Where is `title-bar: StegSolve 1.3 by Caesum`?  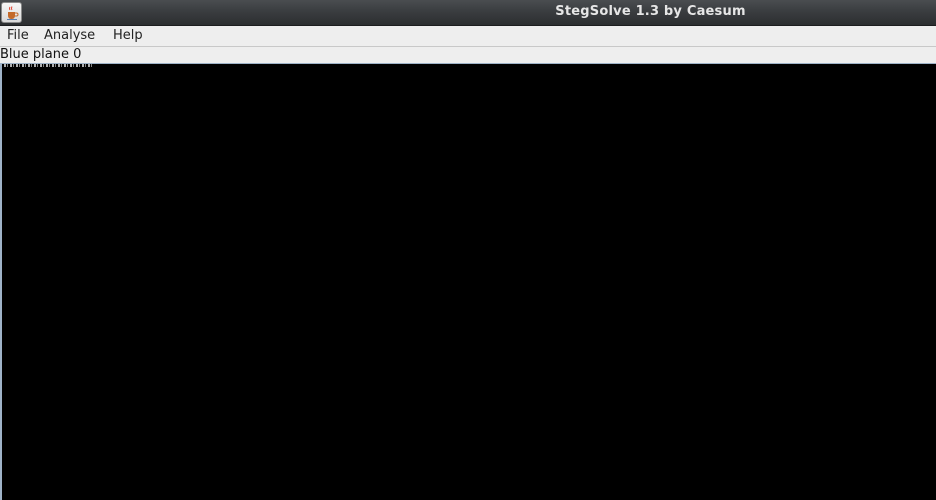
title-bar: StegSolve 1.3 by Caesum is located at coordinates (468, 13).